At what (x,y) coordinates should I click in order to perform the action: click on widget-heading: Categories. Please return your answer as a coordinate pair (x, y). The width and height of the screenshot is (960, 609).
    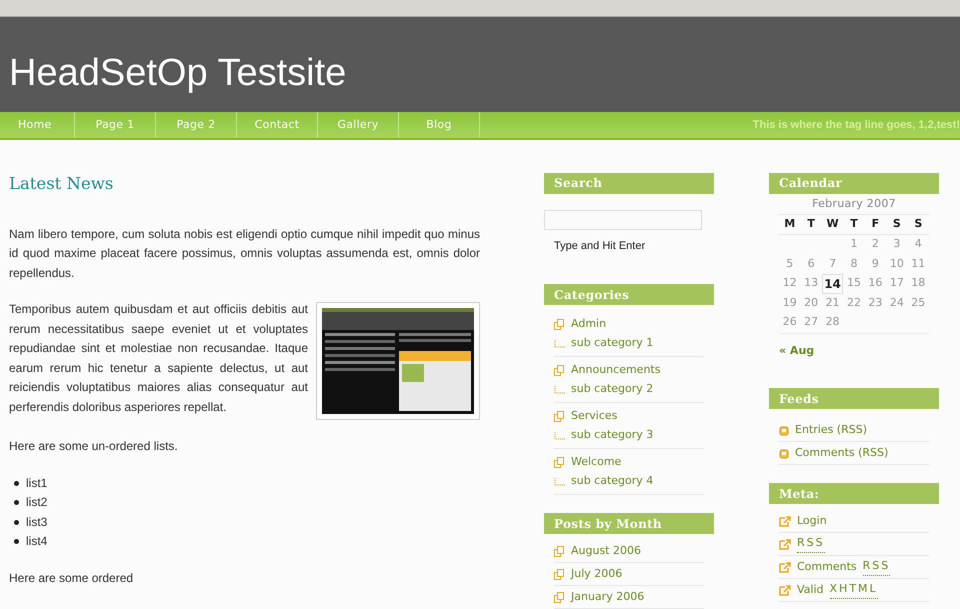
    Looking at the image, I should click on (629, 294).